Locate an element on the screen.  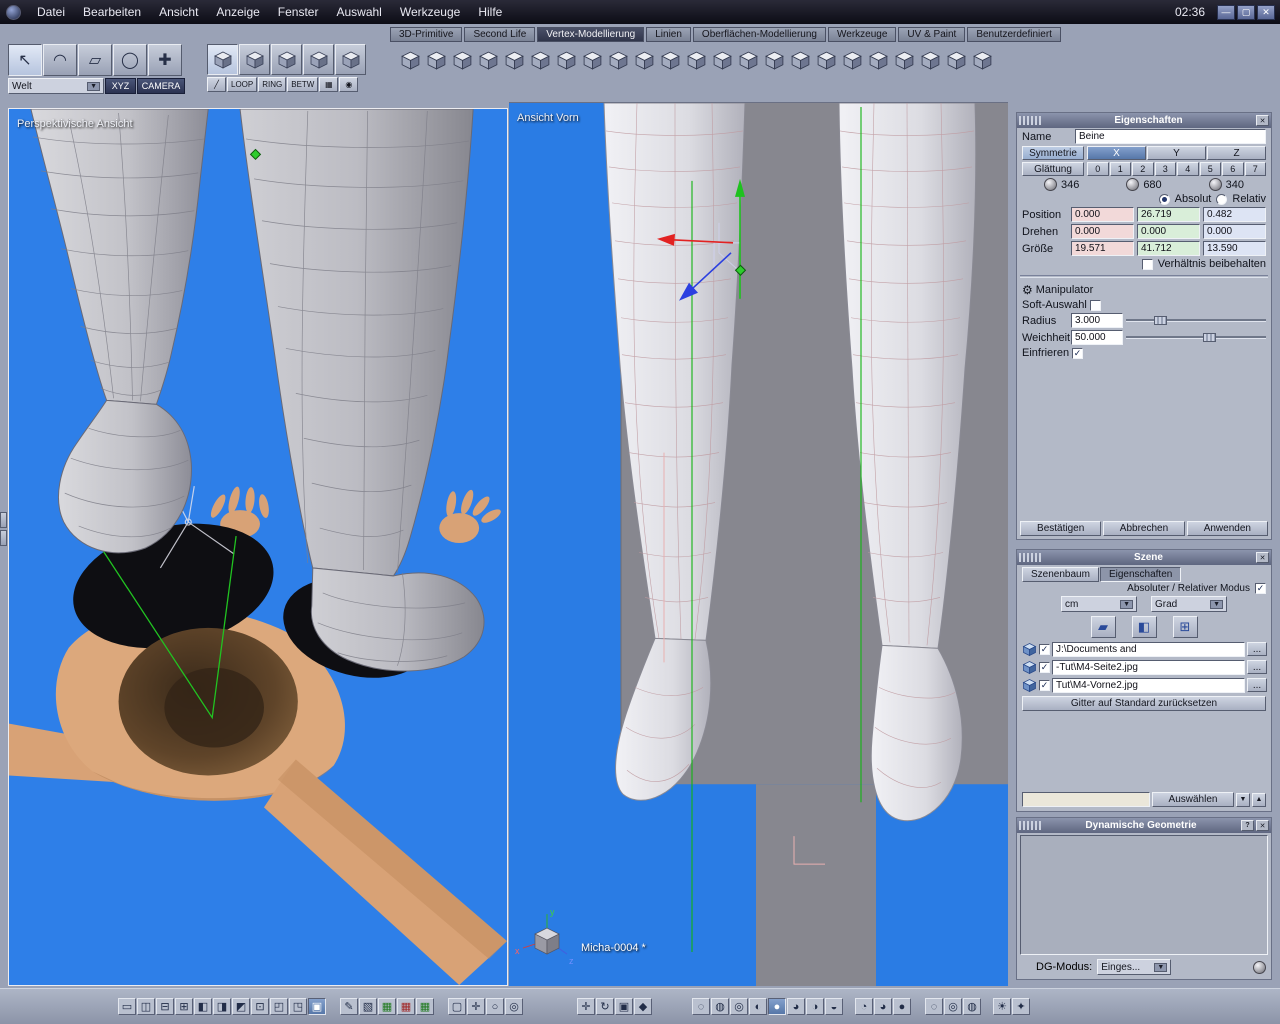
menu-item: Ansicht is located at coordinates (178, 12).